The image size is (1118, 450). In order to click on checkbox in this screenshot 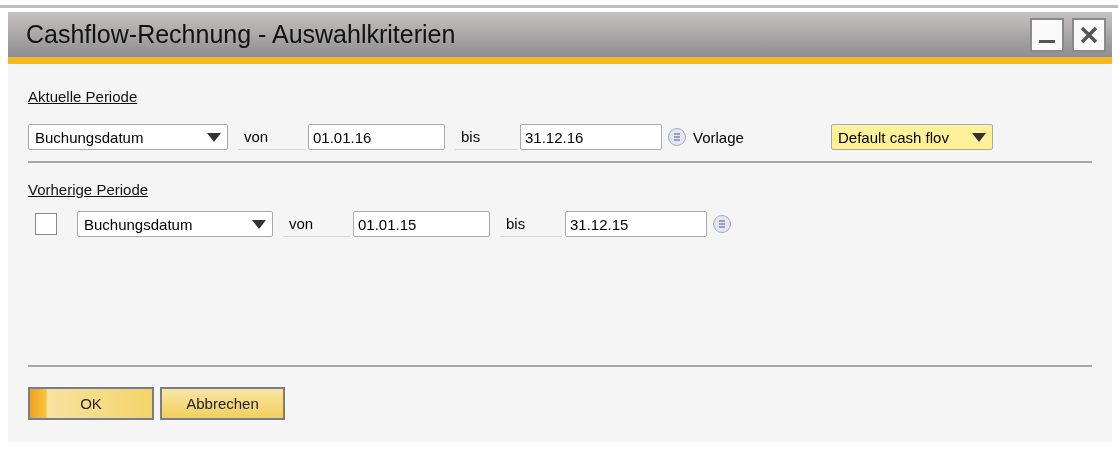, I will do `click(46, 224)`.